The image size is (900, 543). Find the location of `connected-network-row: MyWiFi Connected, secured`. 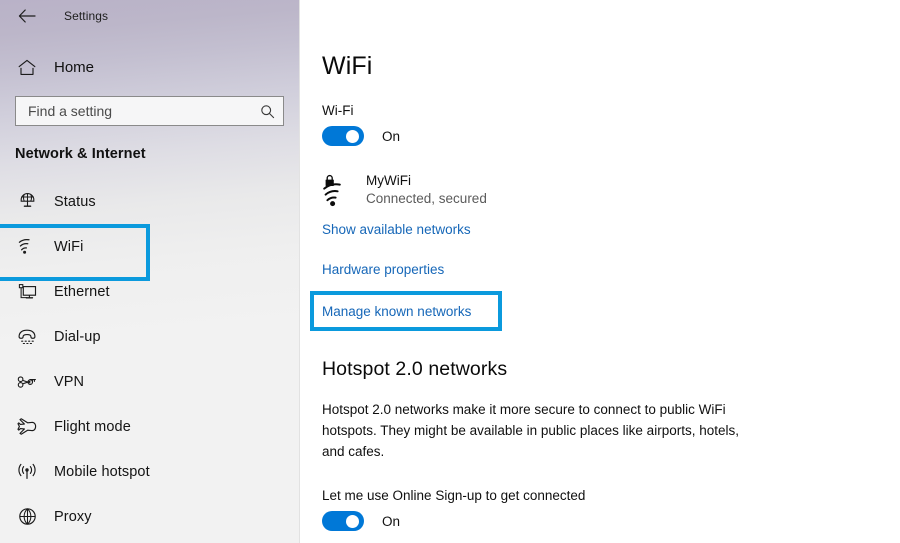

connected-network-row: MyWiFi Connected, secured is located at coordinates (611, 190).